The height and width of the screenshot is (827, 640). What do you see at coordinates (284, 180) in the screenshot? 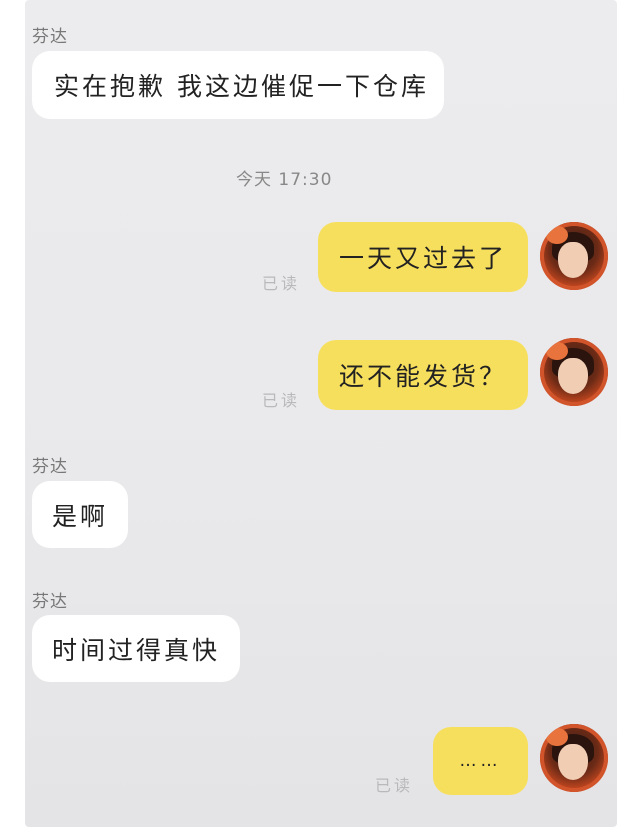
I see `message-timestamp: 今天 17:30` at bounding box center [284, 180].